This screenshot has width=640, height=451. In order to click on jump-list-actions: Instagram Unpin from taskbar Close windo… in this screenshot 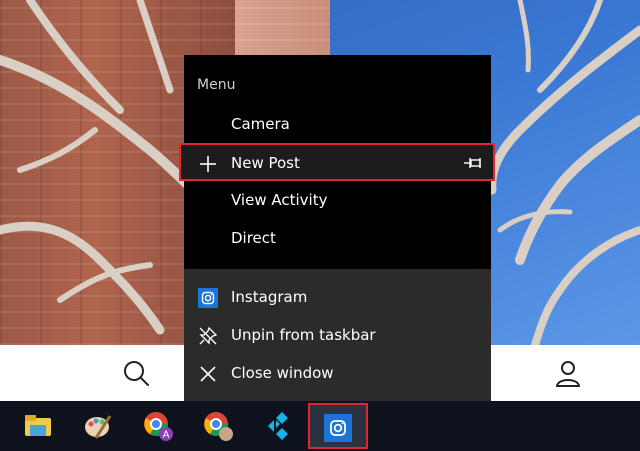, I will do `click(337, 335)`.